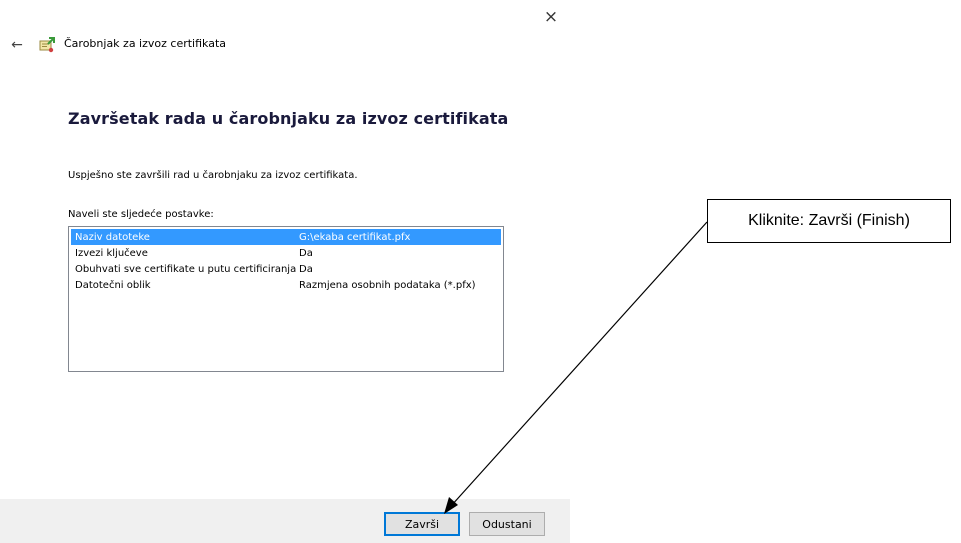  I want to click on callout-pointer-arrow, so click(576, 367).